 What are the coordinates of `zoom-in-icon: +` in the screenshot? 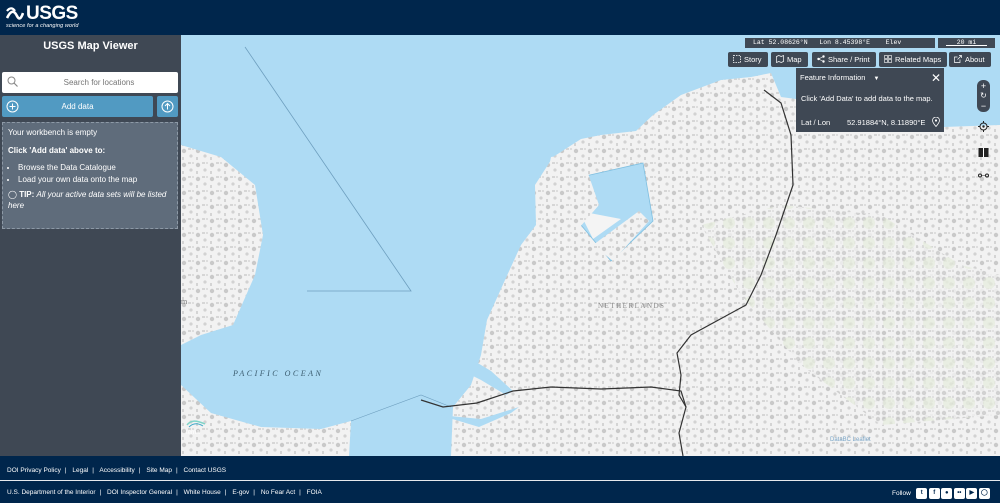 It's located at (983, 86).